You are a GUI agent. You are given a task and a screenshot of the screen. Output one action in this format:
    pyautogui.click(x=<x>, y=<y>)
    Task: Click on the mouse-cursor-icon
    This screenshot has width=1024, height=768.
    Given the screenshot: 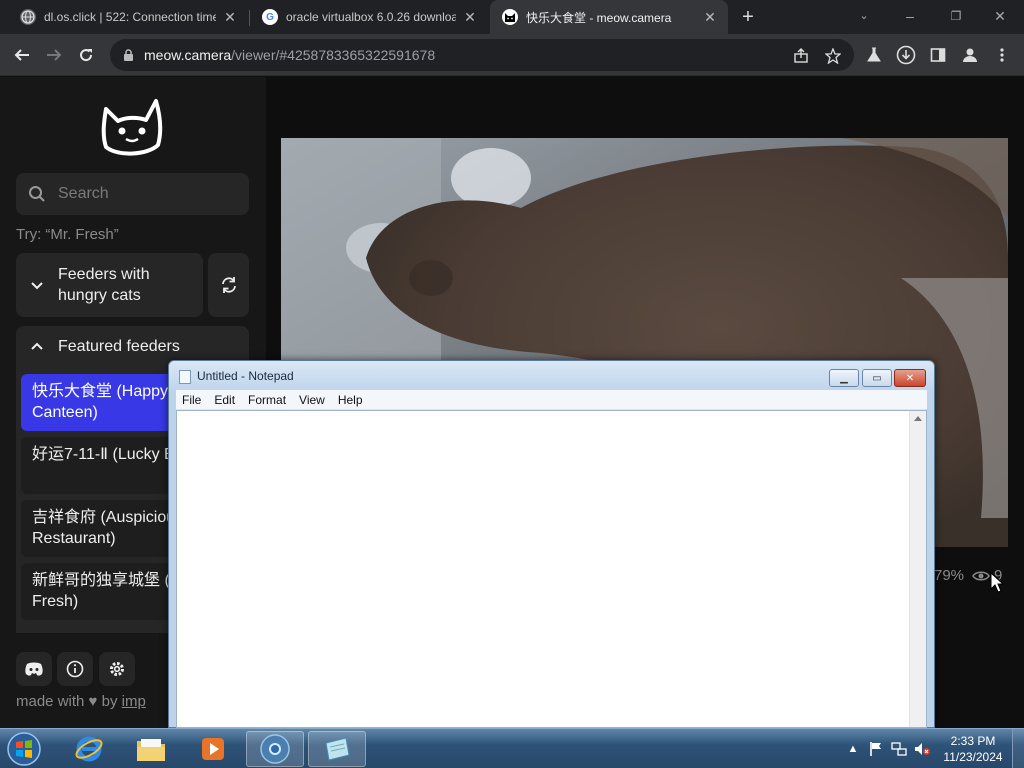 What is the action you would take?
    pyautogui.click(x=997, y=582)
    